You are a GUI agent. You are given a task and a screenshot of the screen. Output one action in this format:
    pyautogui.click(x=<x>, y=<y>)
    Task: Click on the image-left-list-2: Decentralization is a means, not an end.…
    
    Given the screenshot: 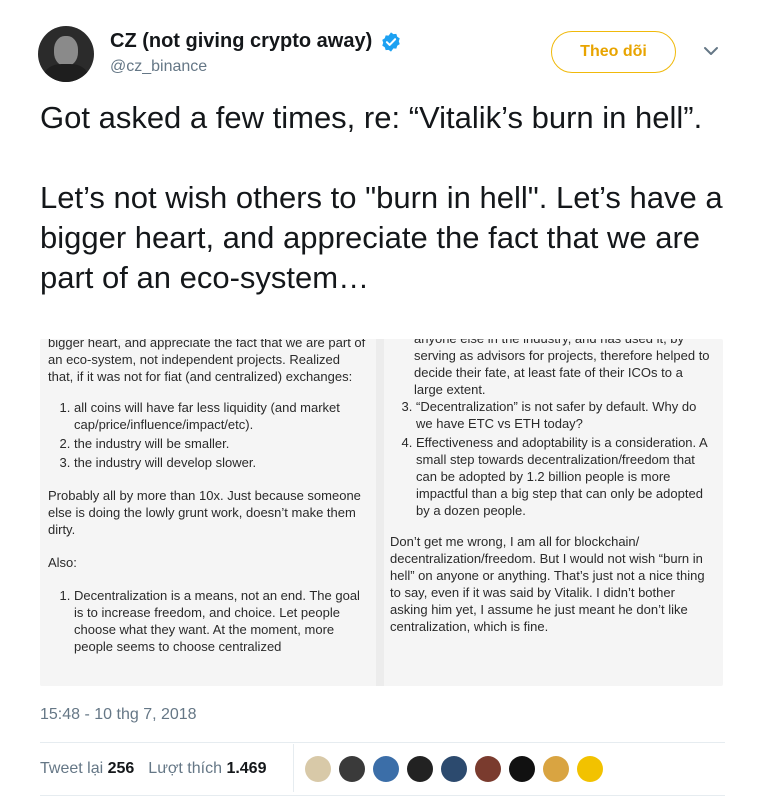 What is the action you would take?
    pyautogui.click(x=208, y=621)
    